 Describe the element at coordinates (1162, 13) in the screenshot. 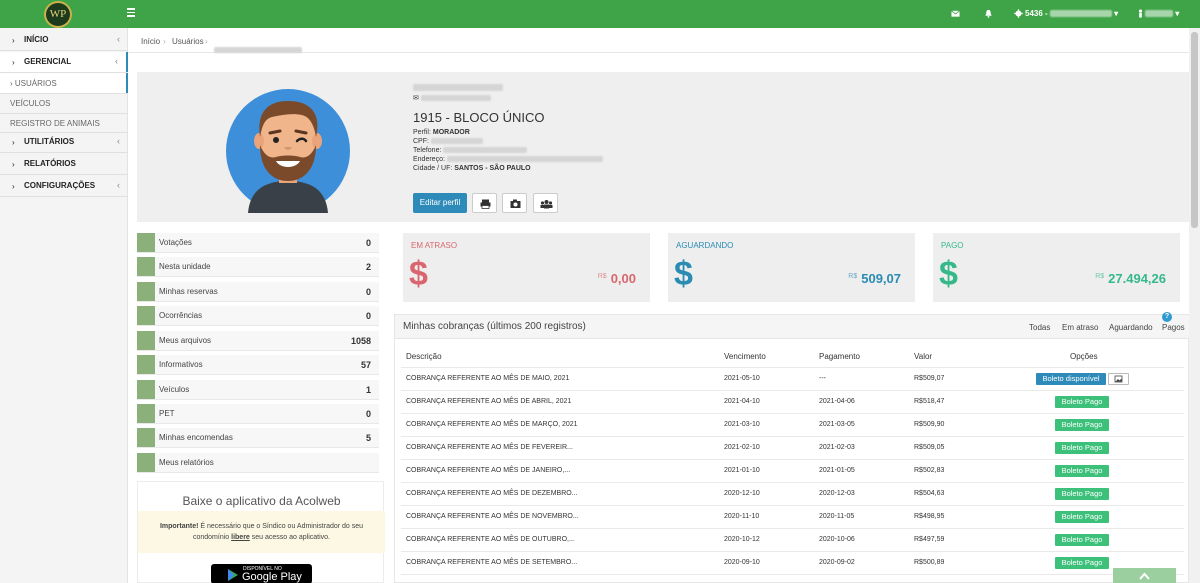

I see `user-menu: ▾` at that location.